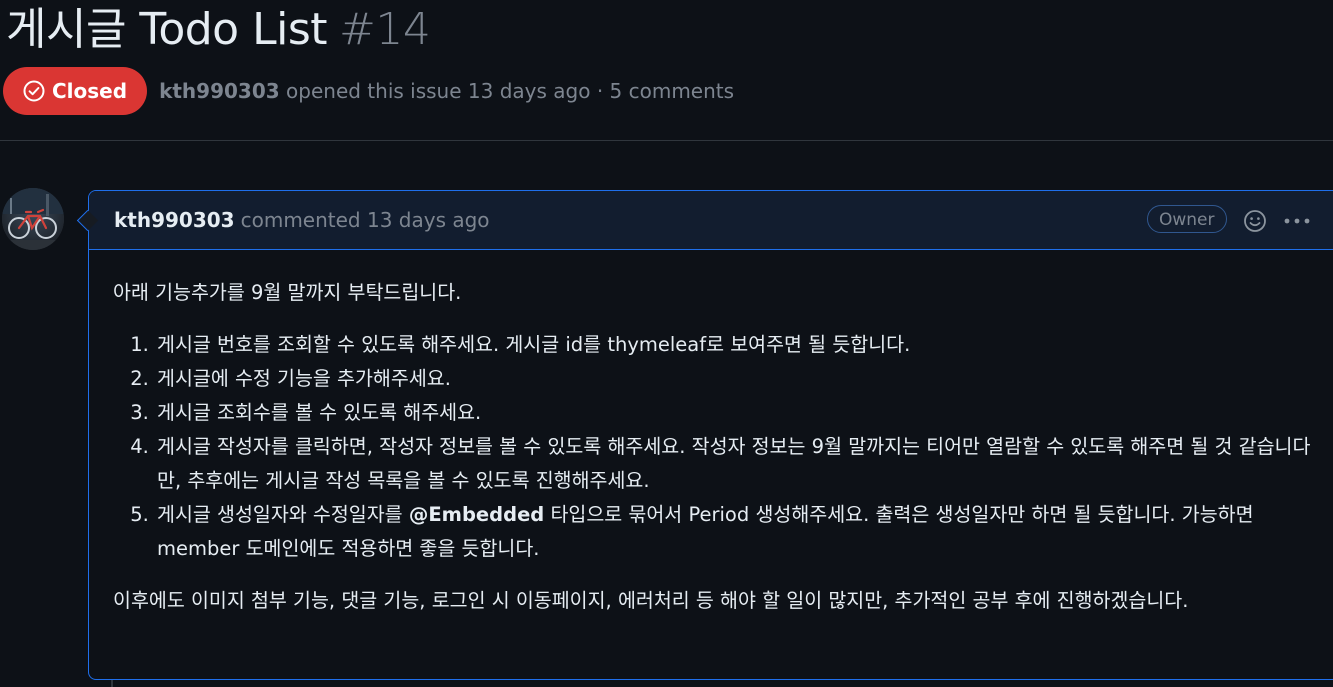  I want to click on check-circle-icon, so click(34, 91).